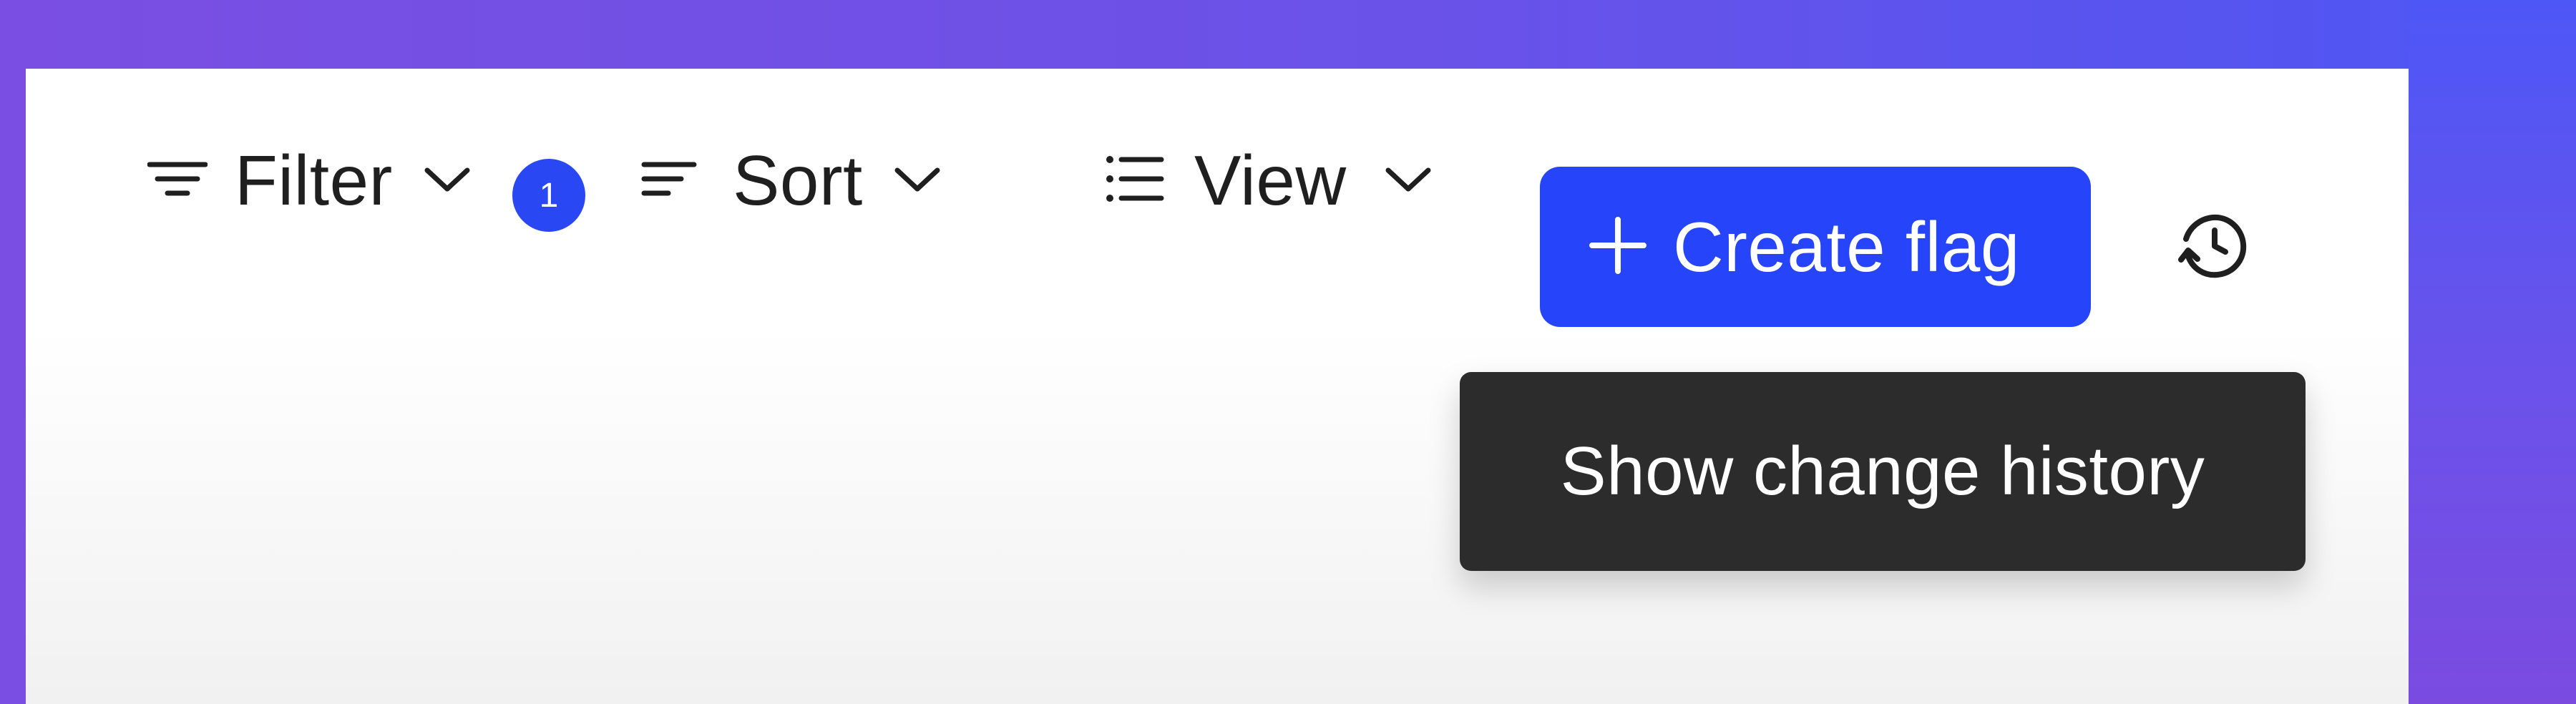  I want to click on view-button: View, so click(1269, 180).